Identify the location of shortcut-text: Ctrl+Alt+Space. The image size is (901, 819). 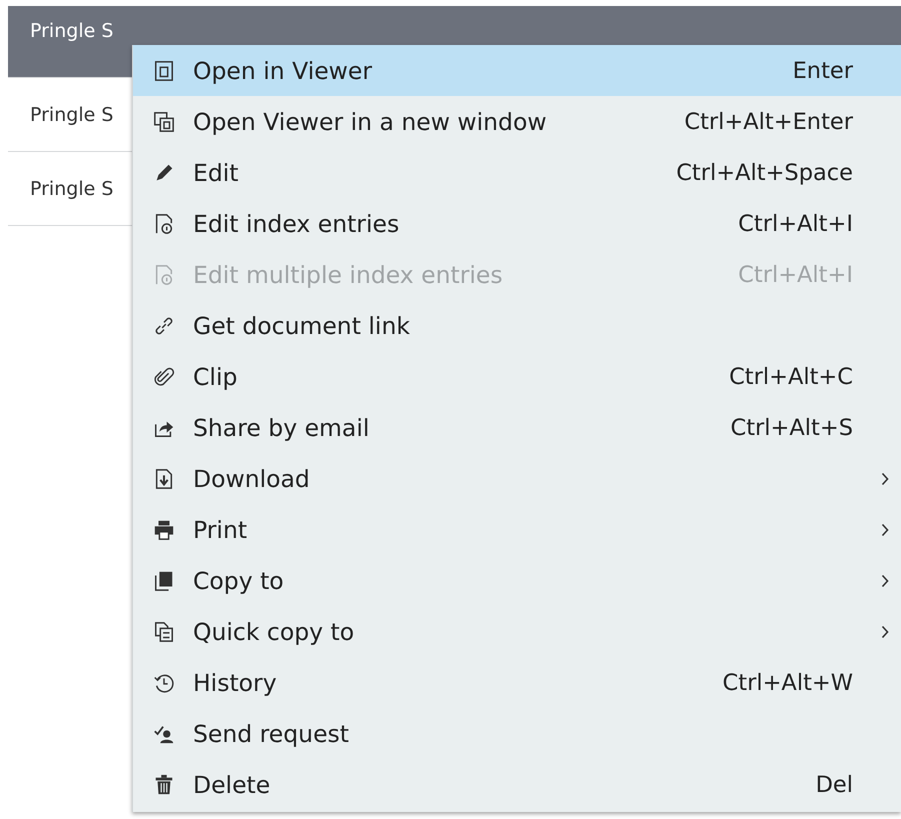
(764, 173).